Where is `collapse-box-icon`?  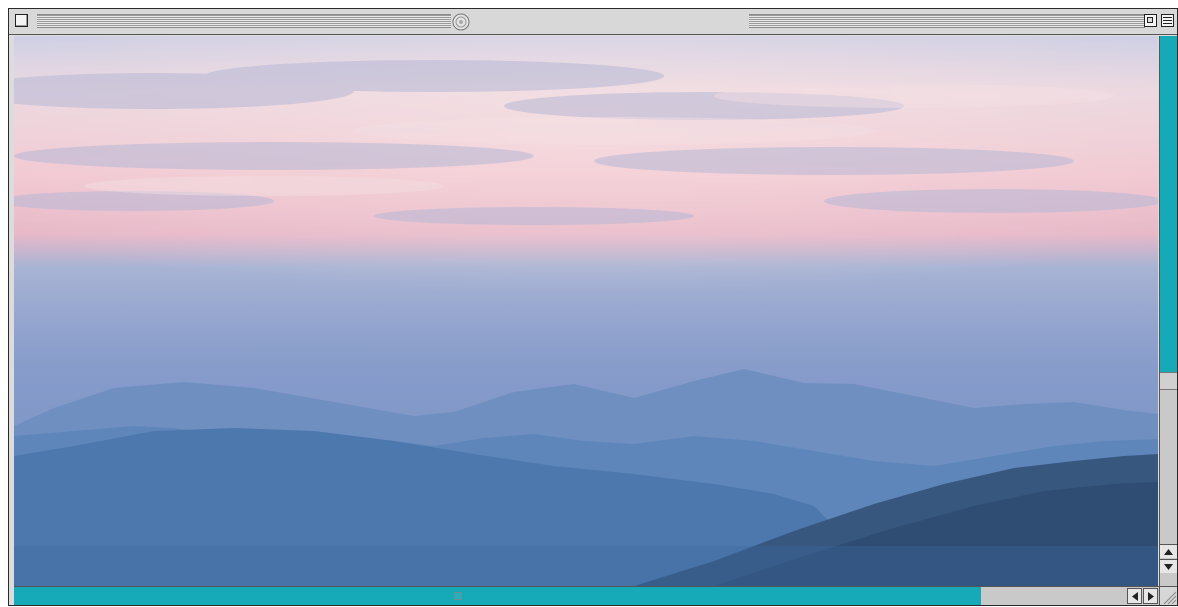 collapse-box-icon is located at coordinates (1167, 20).